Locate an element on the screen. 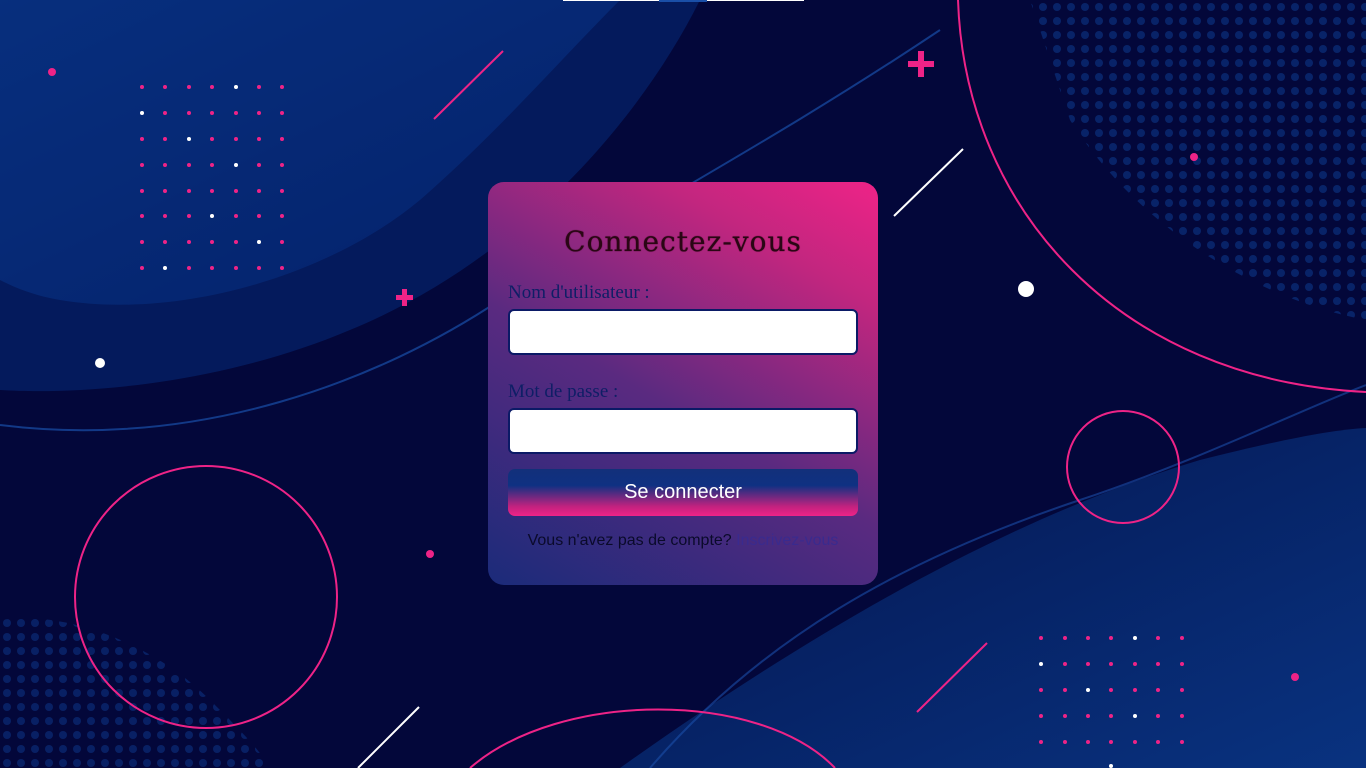 This screenshot has height=768, width=1366. username-label: Nom d'utilisateur : is located at coordinates (579, 292).